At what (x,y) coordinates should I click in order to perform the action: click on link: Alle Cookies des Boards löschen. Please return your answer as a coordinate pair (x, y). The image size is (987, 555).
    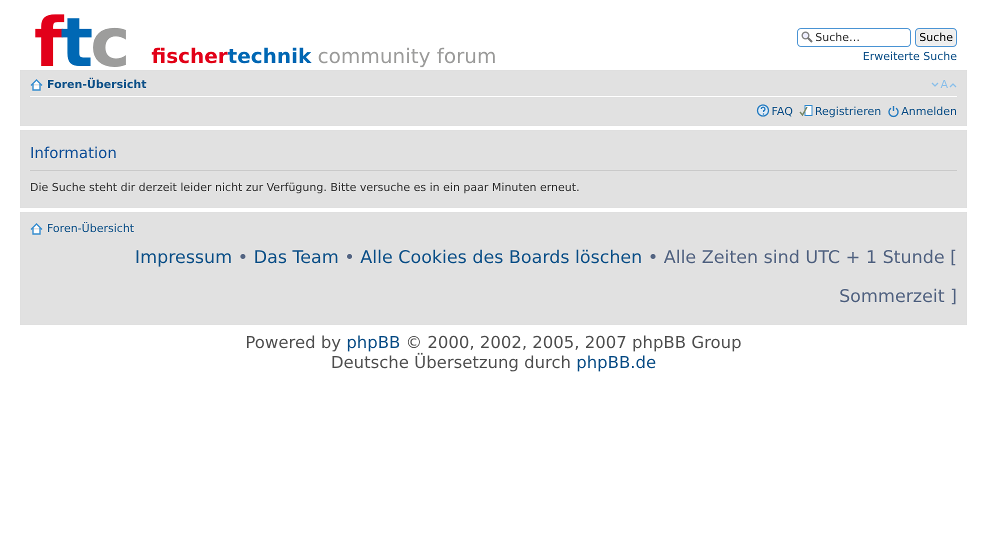
    Looking at the image, I should click on (501, 258).